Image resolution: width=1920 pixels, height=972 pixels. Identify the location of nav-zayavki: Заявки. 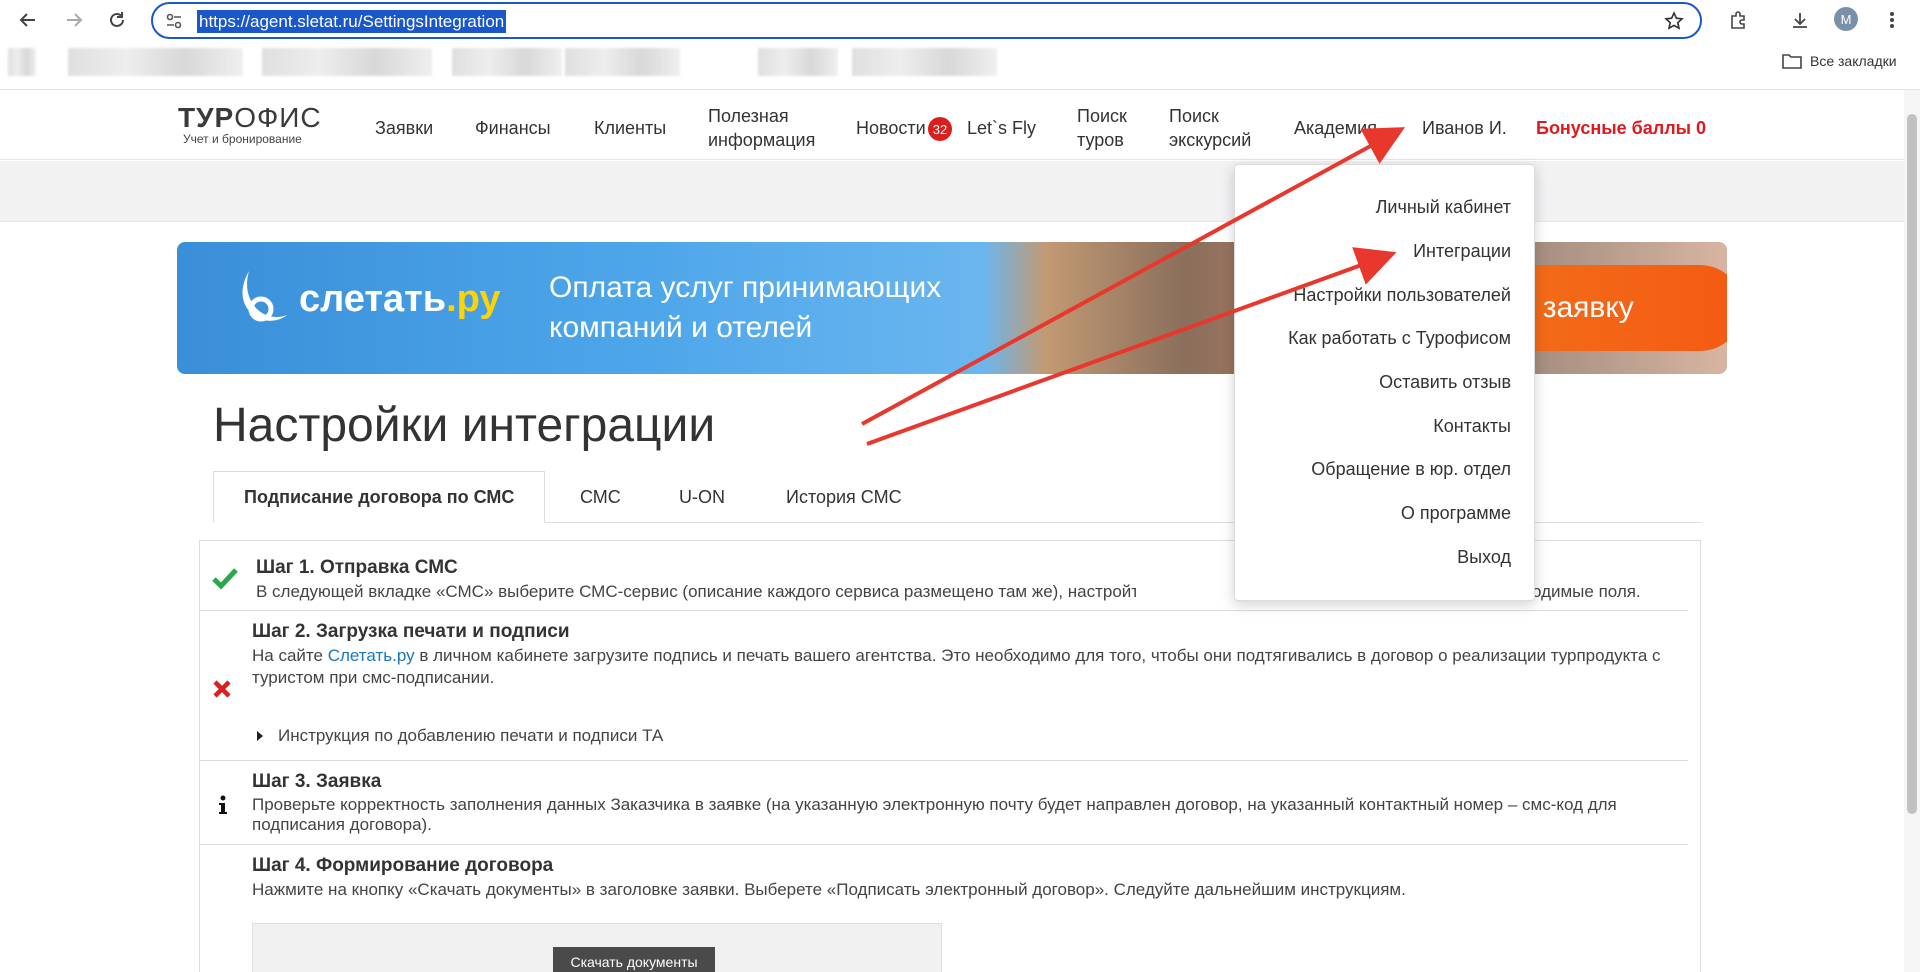
(404, 128).